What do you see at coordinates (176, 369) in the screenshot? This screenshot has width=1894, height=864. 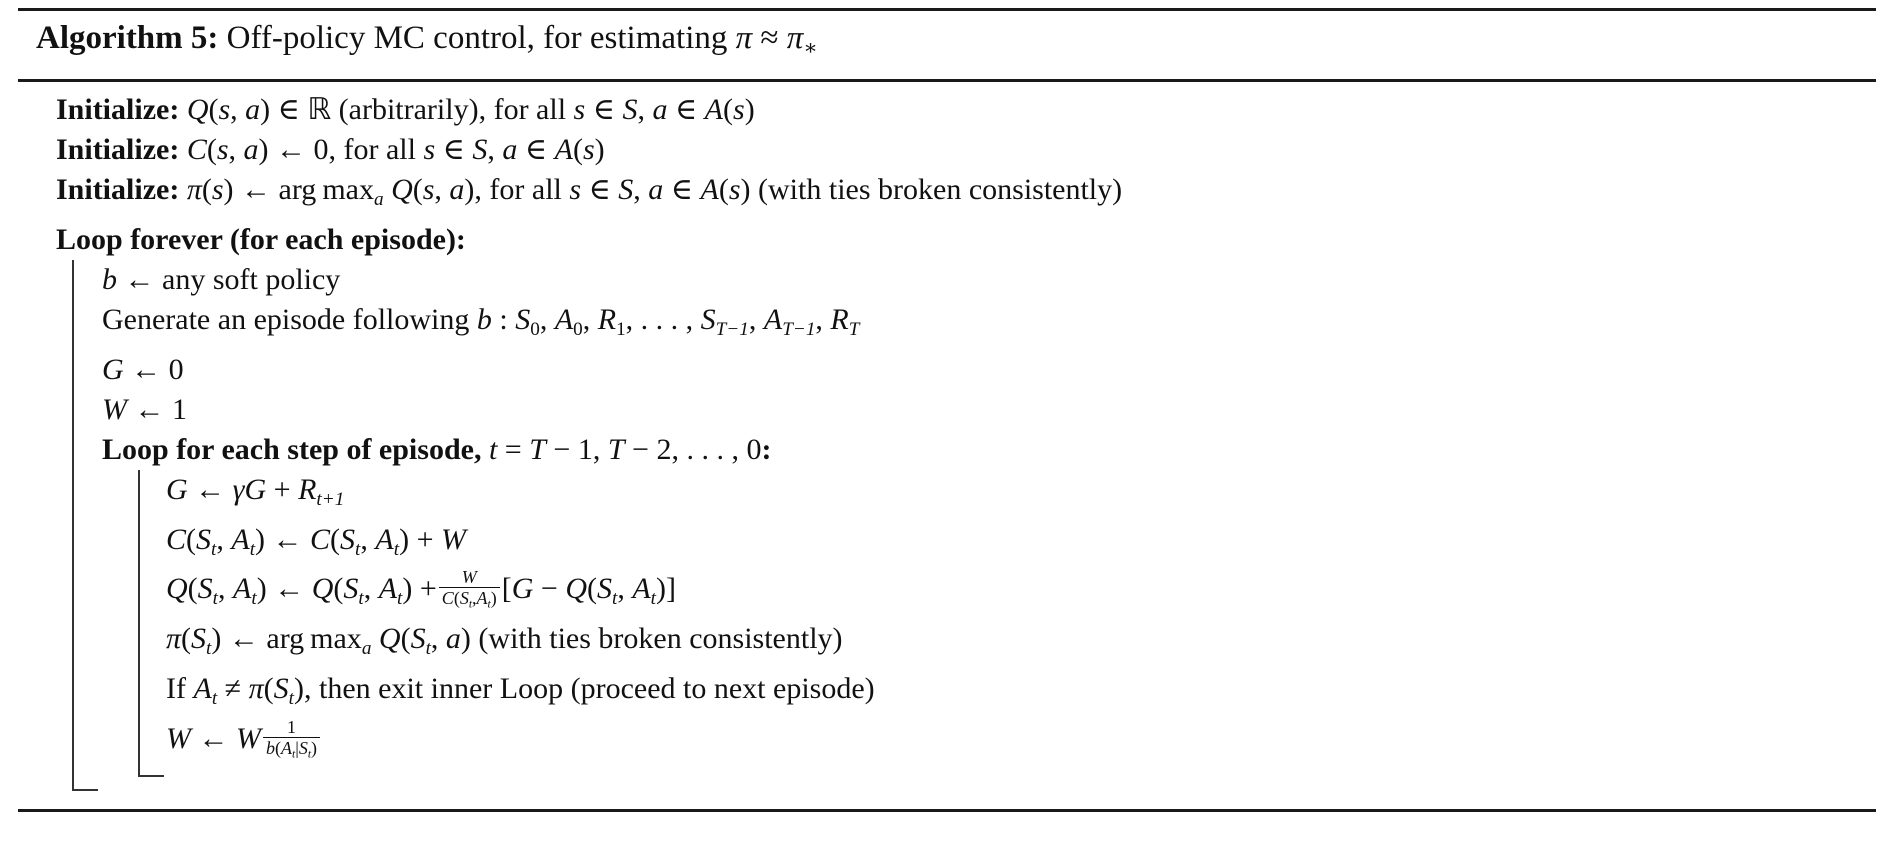 I see `zero-value-2: 0` at bounding box center [176, 369].